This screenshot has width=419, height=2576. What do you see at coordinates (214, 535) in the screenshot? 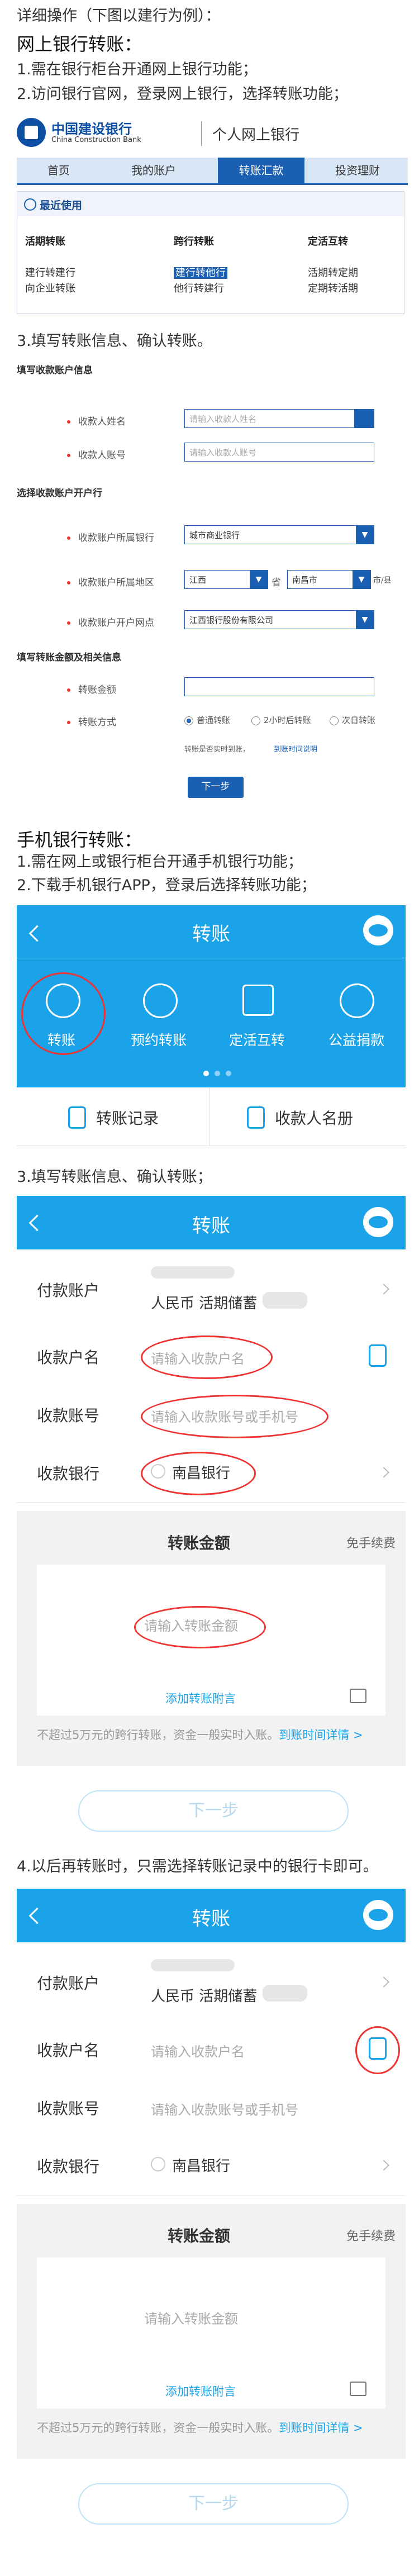
I see `bank-select-value: 城市商业银行` at bounding box center [214, 535].